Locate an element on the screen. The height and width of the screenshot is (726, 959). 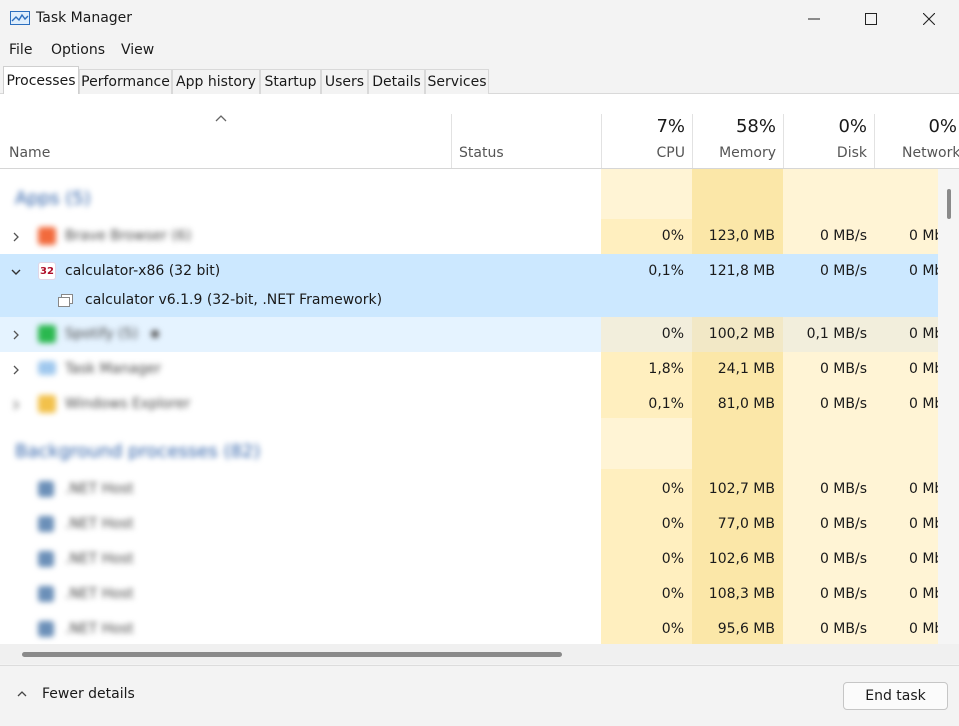
disk-total-percent: 0% is located at coordinates (852, 126).